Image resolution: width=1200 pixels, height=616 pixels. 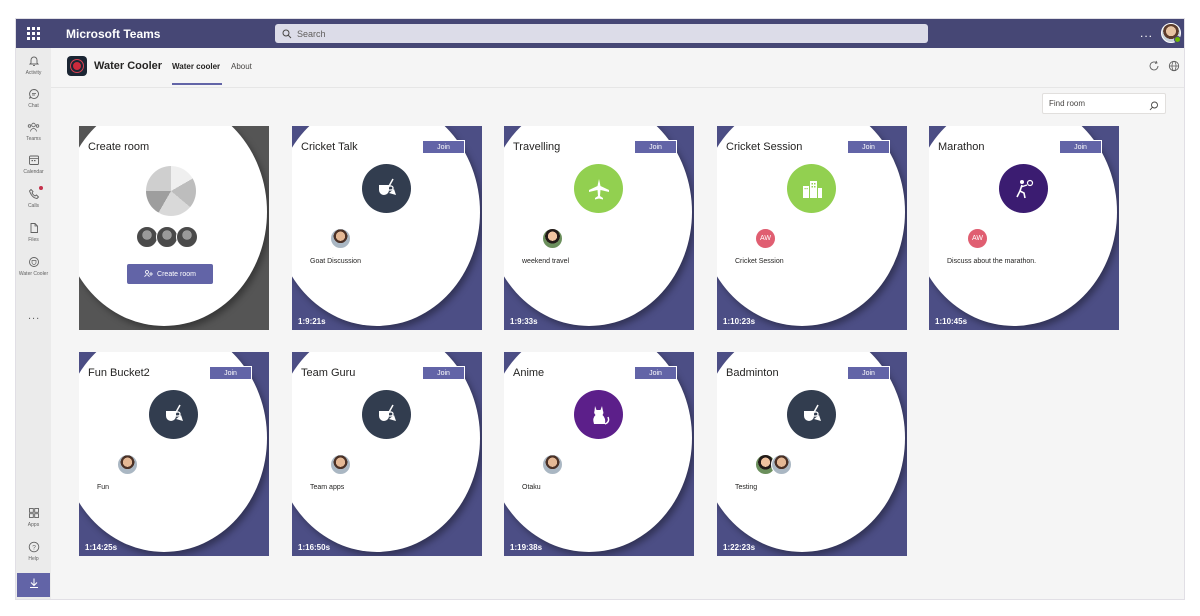 I want to click on room-name: Cricket Session, so click(x=764, y=147).